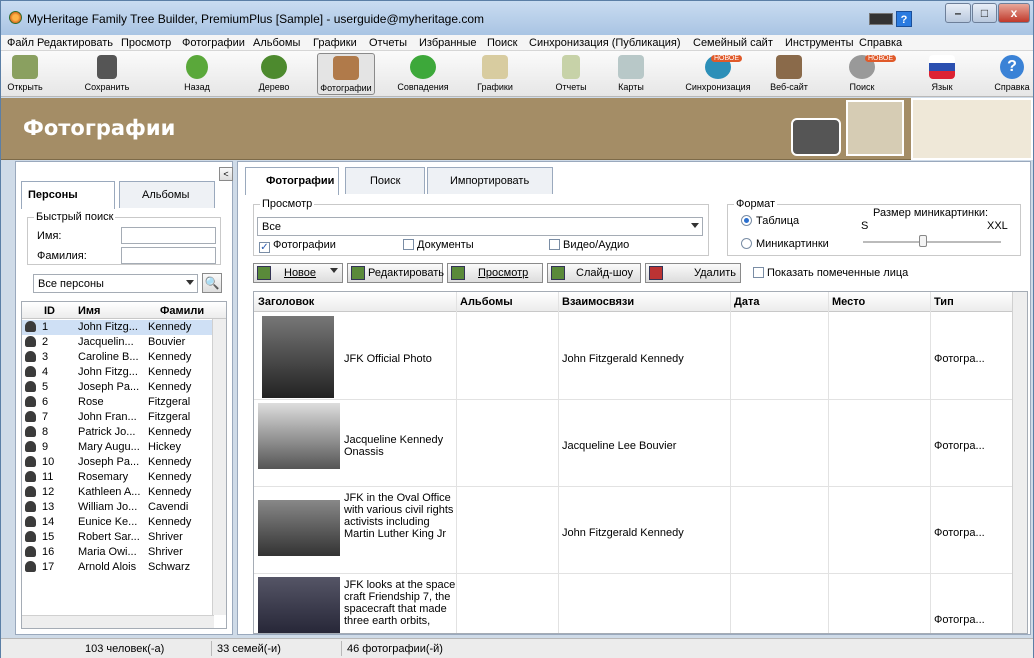 The height and width of the screenshot is (658, 1034). What do you see at coordinates (117, 387) in the screenshot?
I see `table-row: 5 Joseph Pa... Kennedy` at bounding box center [117, 387].